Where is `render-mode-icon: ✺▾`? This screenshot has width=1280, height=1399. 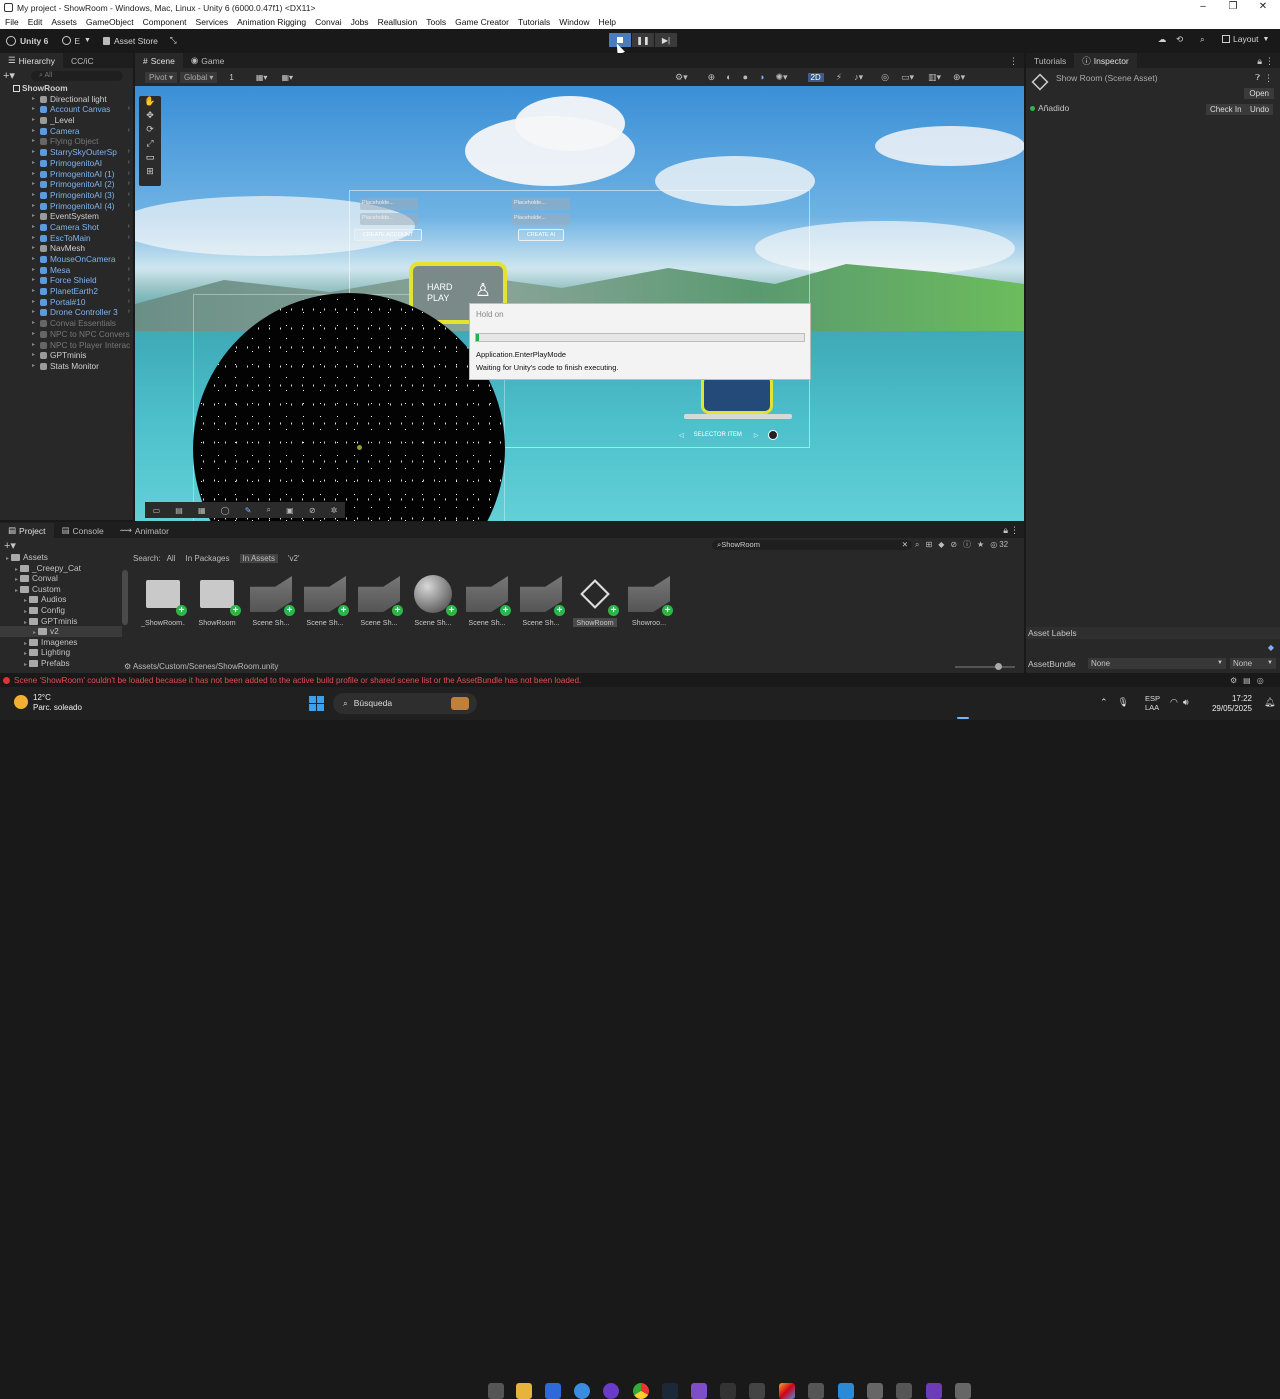
render-mode-icon: ✺▾ is located at coordinates (781, 77).